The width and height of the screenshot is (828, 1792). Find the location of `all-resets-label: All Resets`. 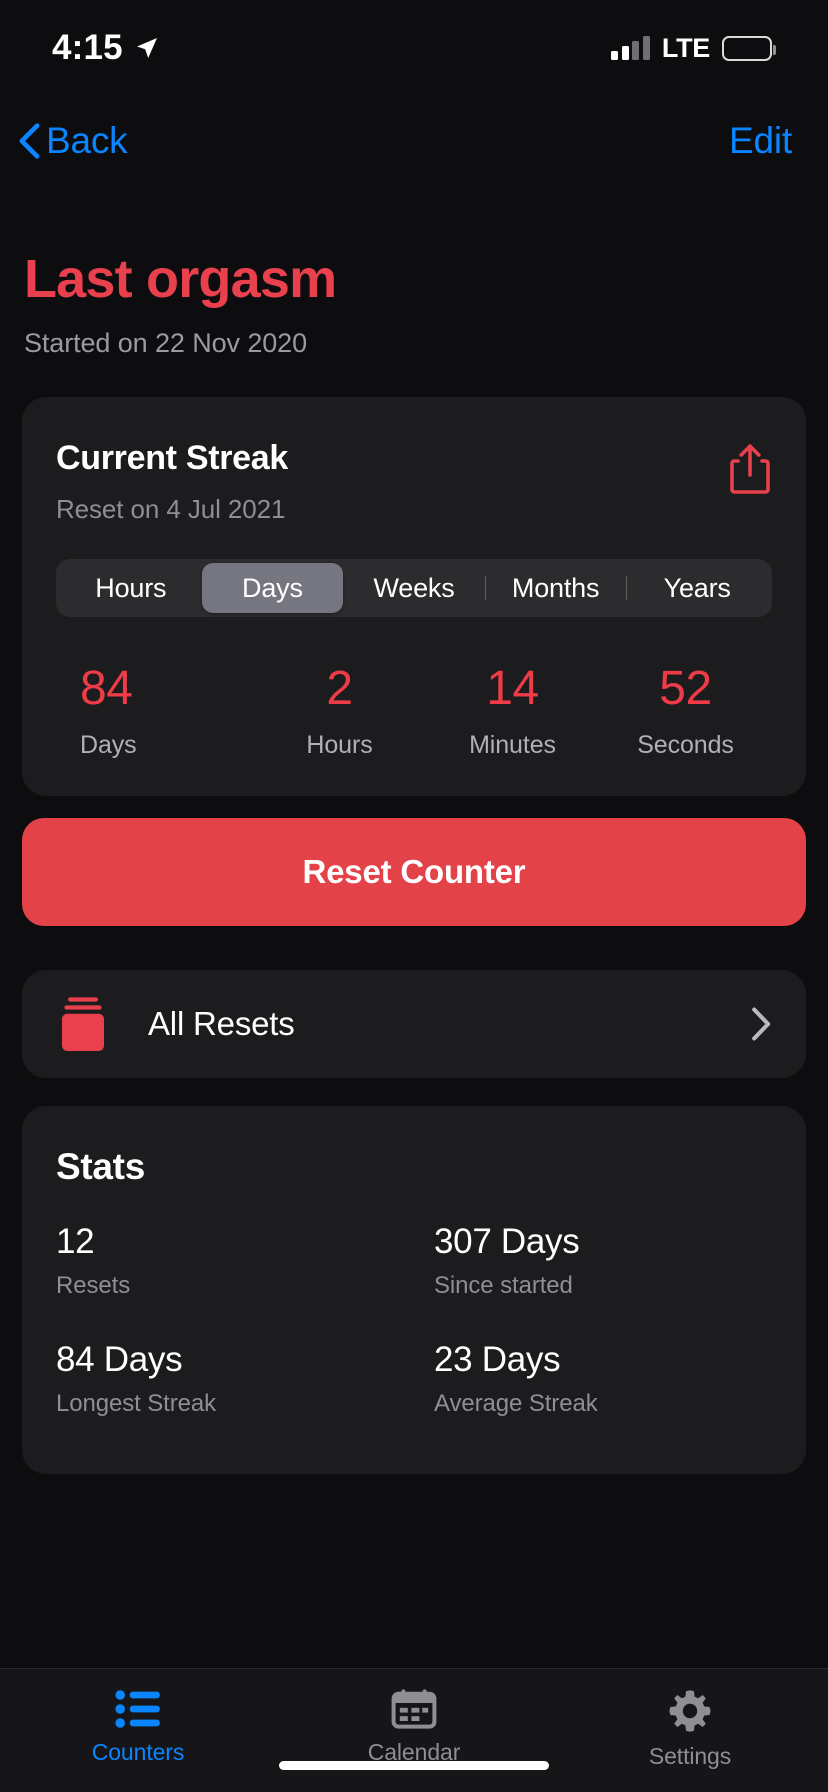

all-resets-label: All Resets is located at coordinates (221, 1023).